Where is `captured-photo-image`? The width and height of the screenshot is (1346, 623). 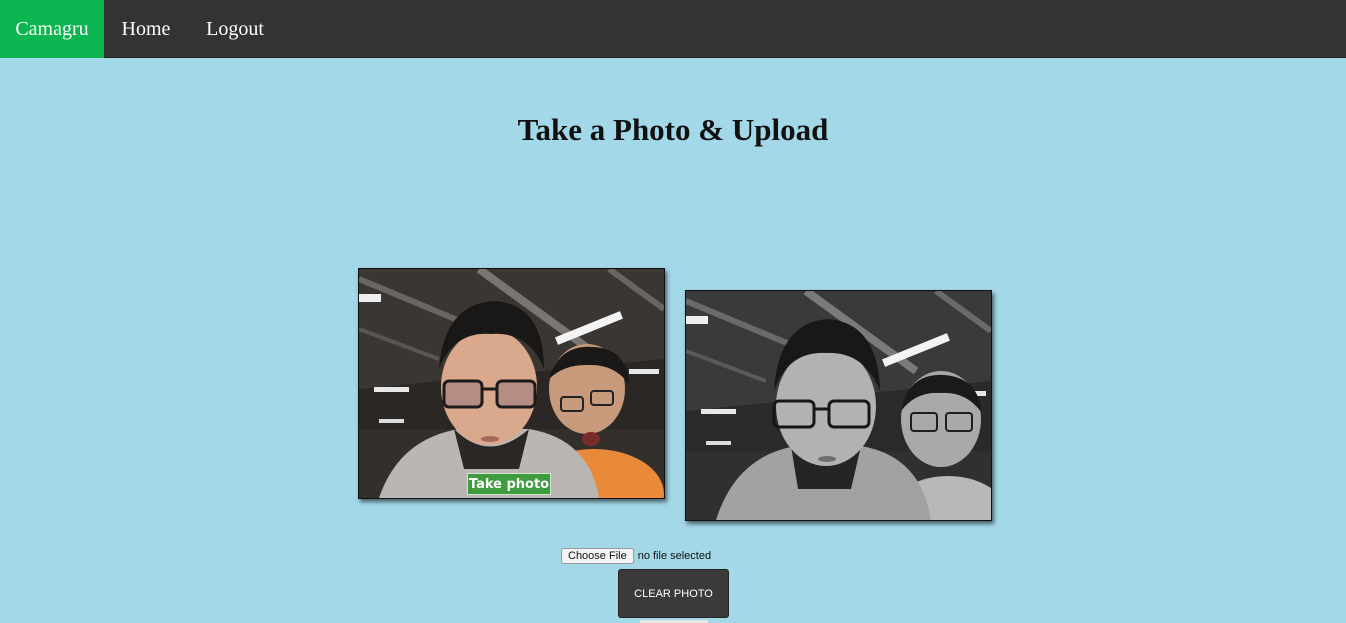 captured-photo-image is located at coordinates (838, 405).